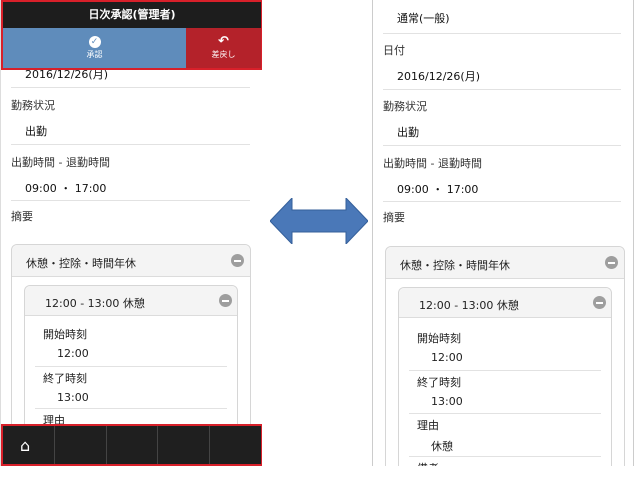 The image size is (634, 478). Describe the element at coordinates (428, 463) in the screenshot. I see `note-label: 備考` at that location.